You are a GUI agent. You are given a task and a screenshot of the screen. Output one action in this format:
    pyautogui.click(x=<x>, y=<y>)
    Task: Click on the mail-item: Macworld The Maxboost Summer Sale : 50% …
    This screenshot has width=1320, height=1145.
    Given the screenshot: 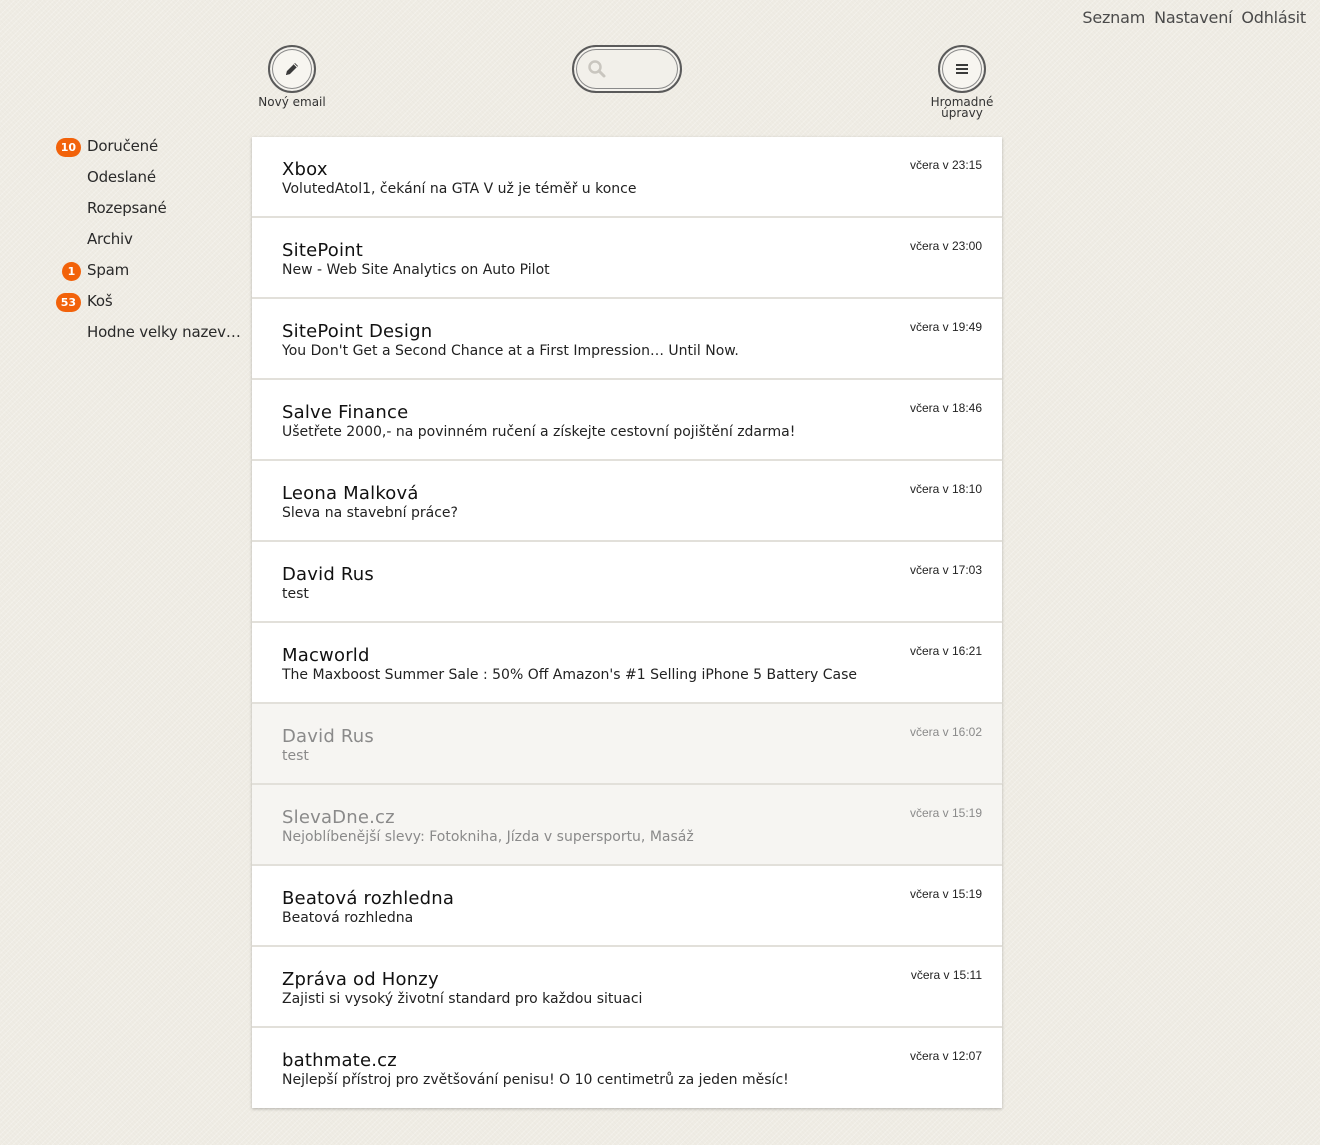 What is the action you would take?
    pyautogui.click(x=627, y=663)
    